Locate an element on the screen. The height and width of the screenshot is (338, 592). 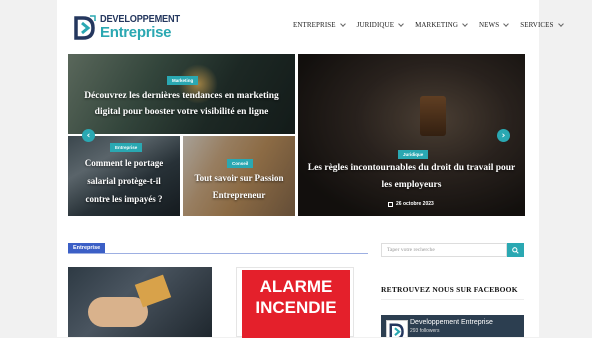
article-card-image: ALARME INCENDIE is located at coordinates (295, 302).